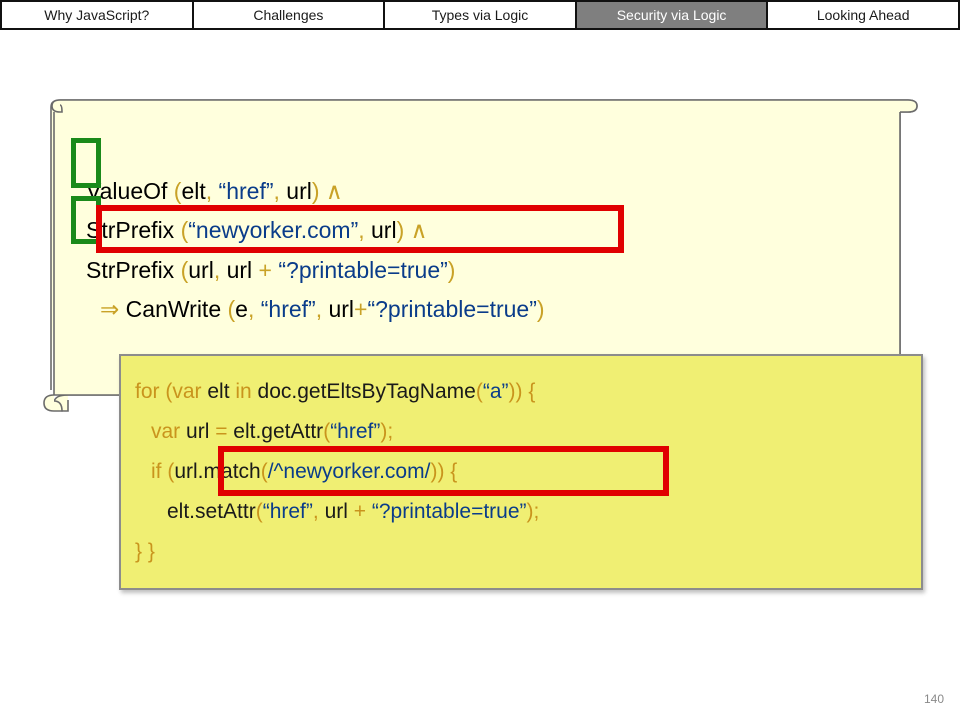 This screenshot has width=960, height=720. I want to click on logic-line-value-of: ValueOf (elt, “href”, url) ∧, so click(214, 191).